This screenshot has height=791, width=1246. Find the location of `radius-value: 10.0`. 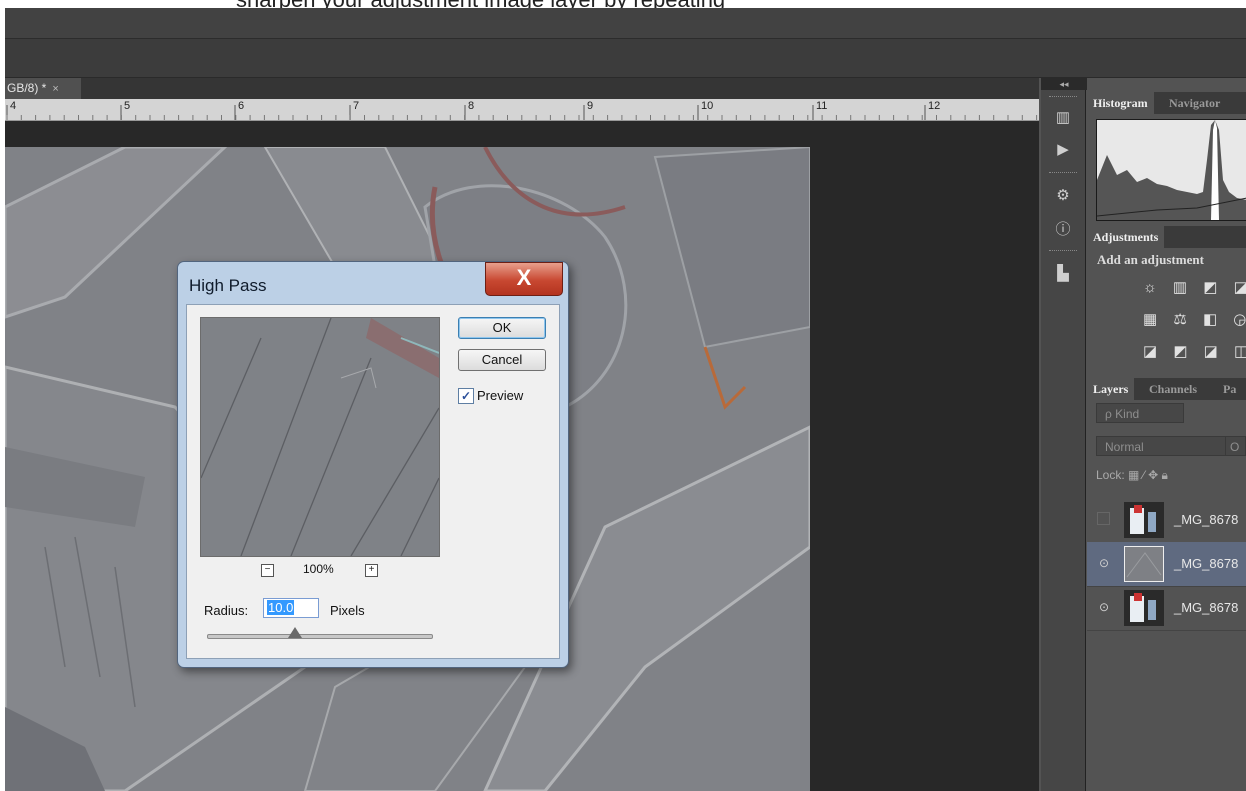

radius-value: 10.0 is located at coordinates (281, 607).